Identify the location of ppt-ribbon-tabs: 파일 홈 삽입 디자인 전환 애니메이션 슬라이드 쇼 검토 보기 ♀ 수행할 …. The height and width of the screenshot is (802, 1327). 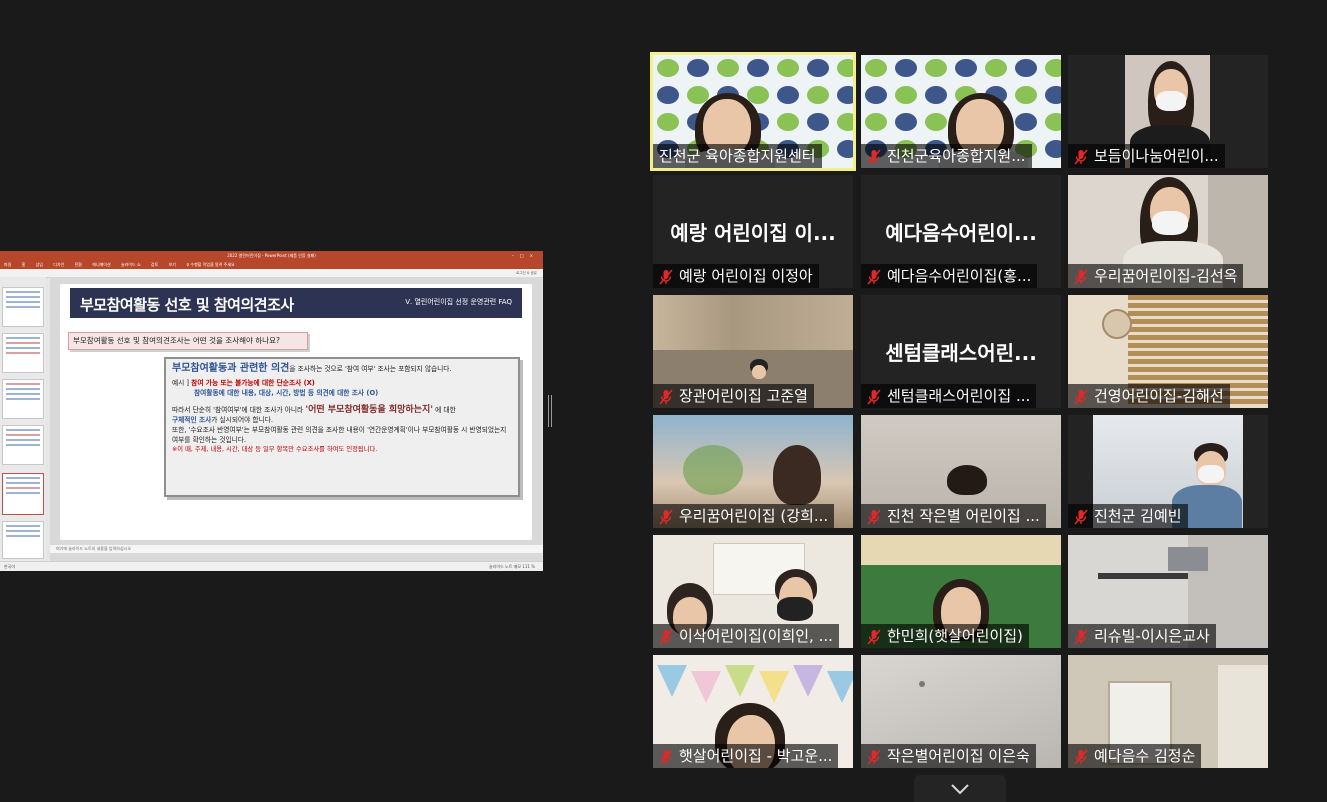
(271, 264).